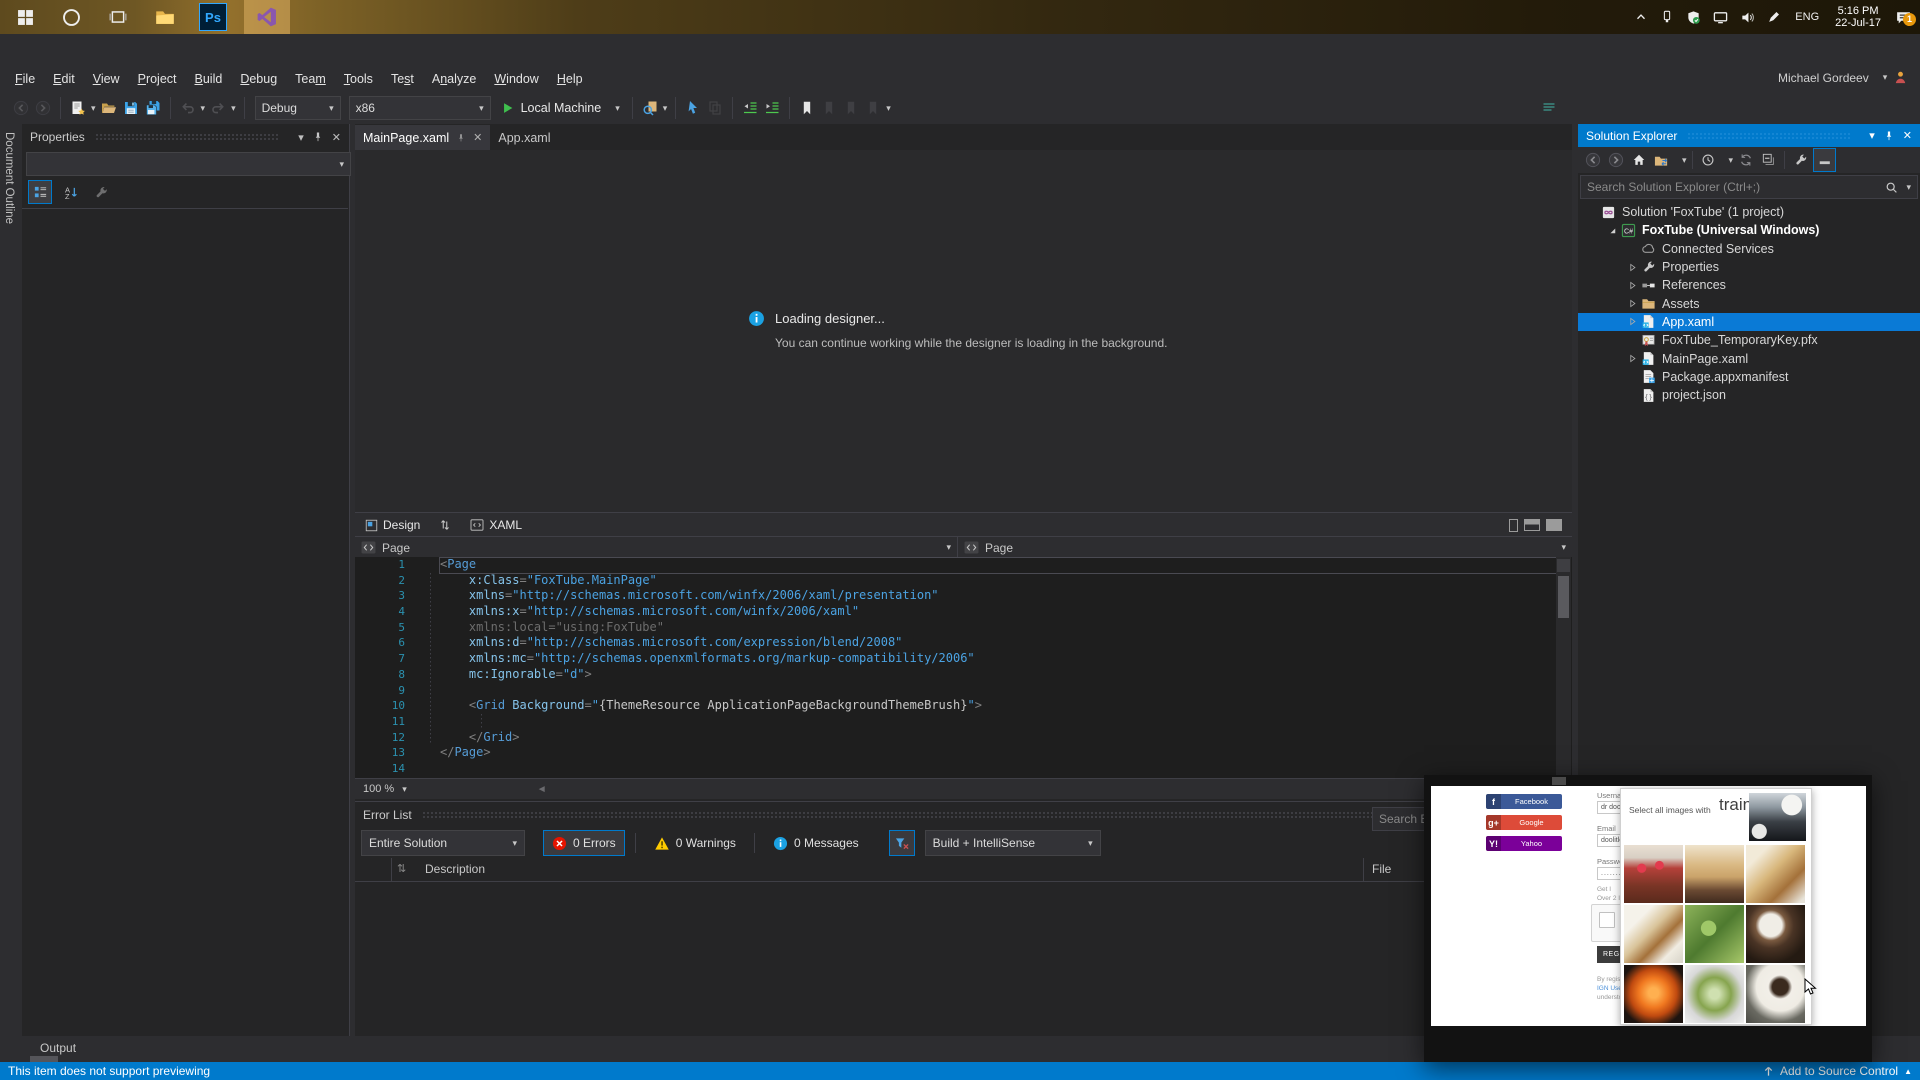  Describe the element at coordinates (695, 843) in the screenshot. I see `warnings-filter-button: 0 Warnings` at that location.